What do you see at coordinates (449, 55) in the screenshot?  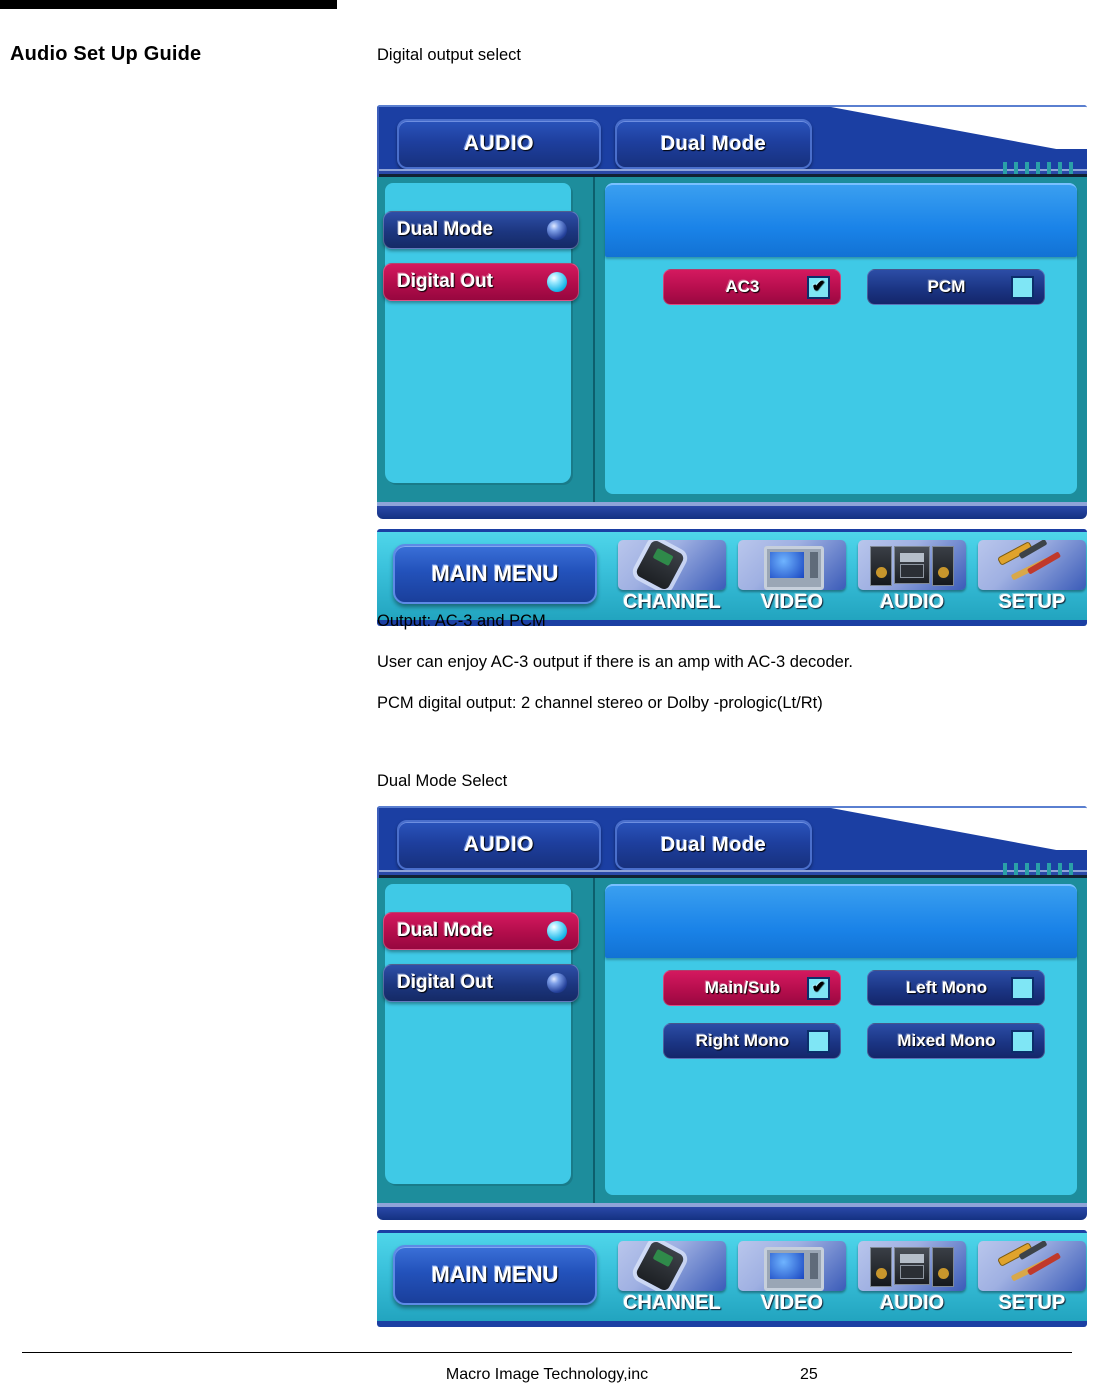 I see `section-1-caption: Digital output select` at bounding box center [449, 55].